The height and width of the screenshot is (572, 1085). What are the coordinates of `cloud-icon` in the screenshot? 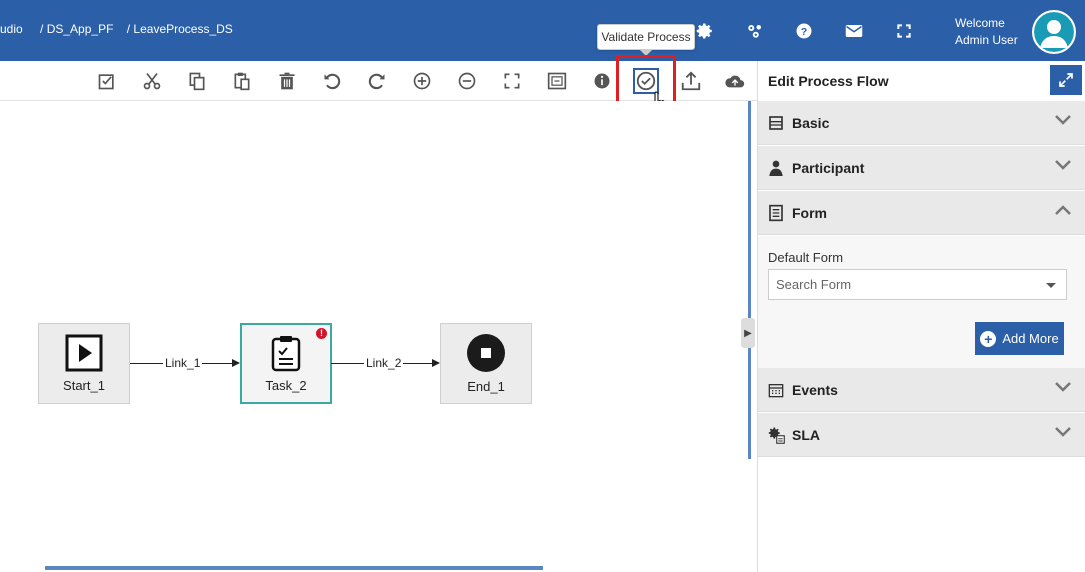 It's located at (735, 81).